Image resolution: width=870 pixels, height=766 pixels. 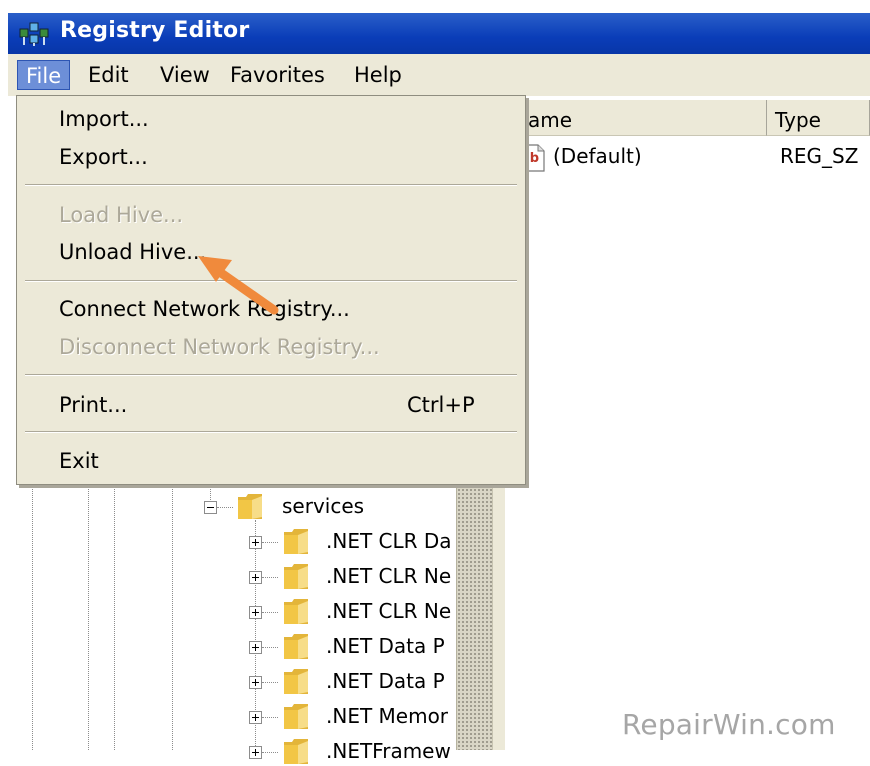 I want to click on registry-editor-icon, so click(x=34, y=34).